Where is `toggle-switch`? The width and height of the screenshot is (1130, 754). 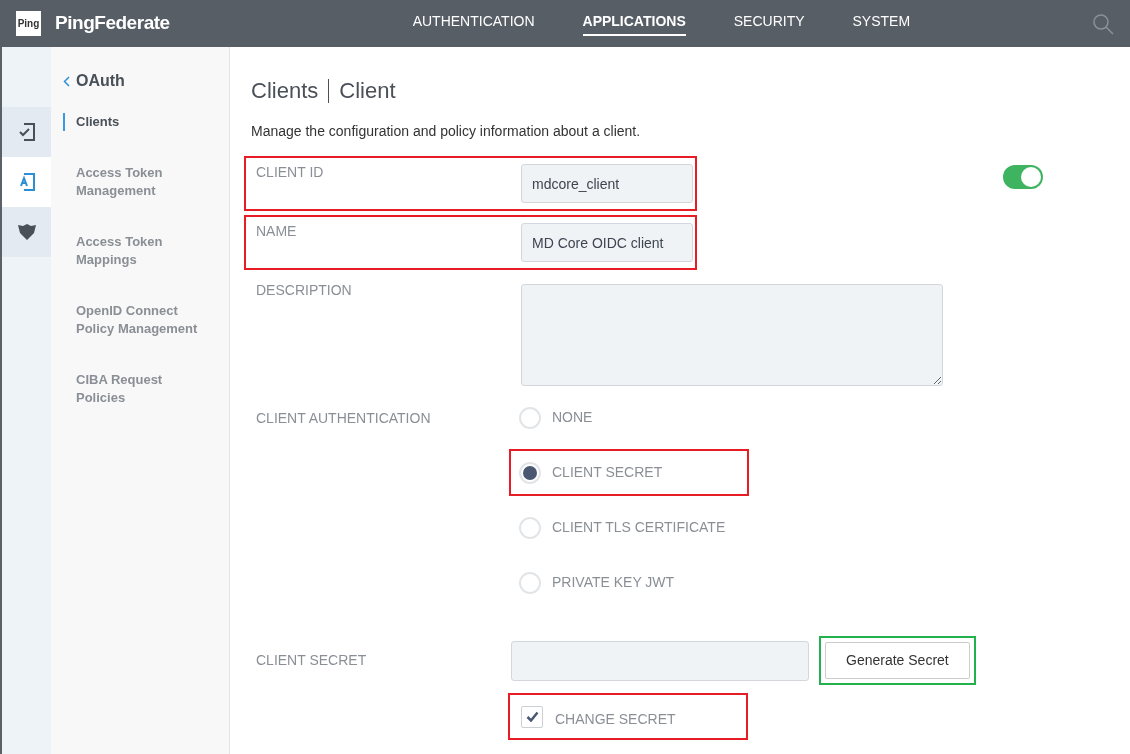 toggle-switch is located at coordinates (1023, 177).